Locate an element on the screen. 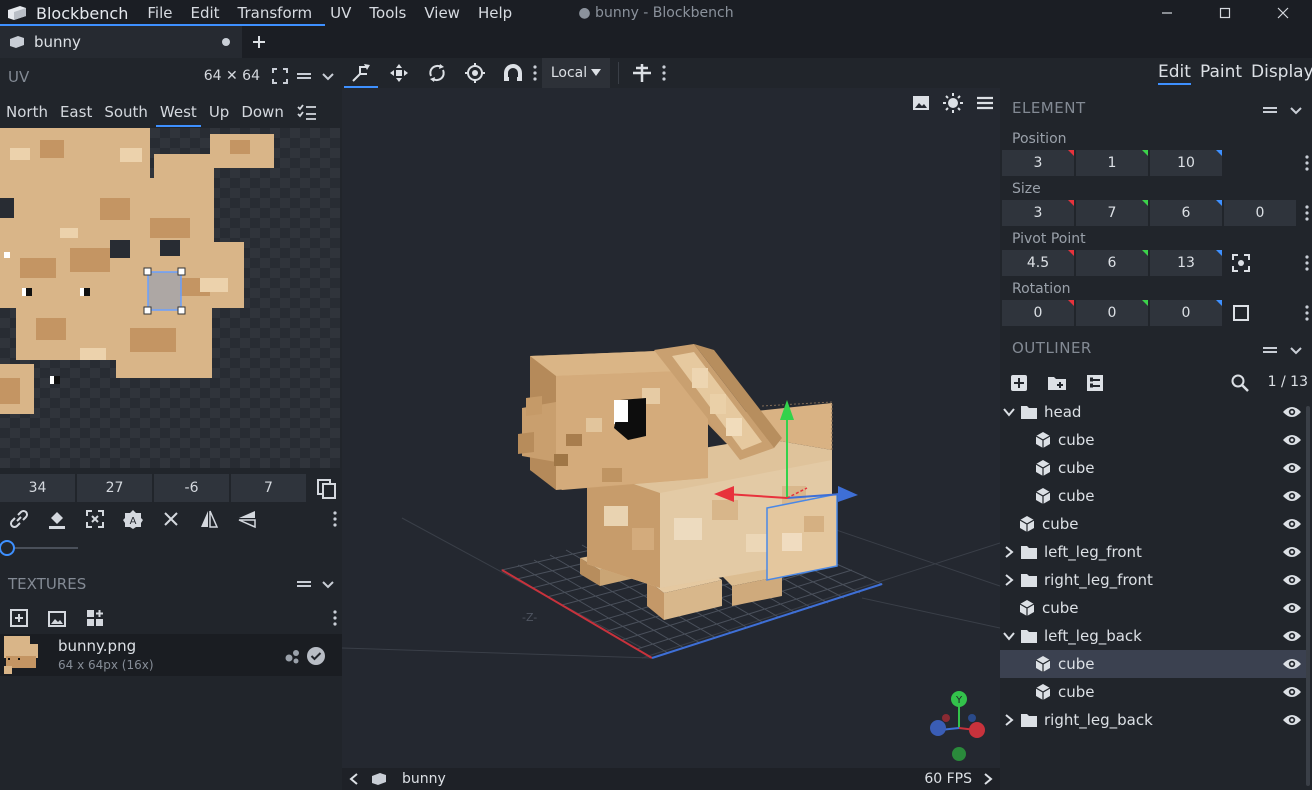 The height and width of the screenshot is (790, 1312). menu-transform: Transform is located at coordinates (275, 13).